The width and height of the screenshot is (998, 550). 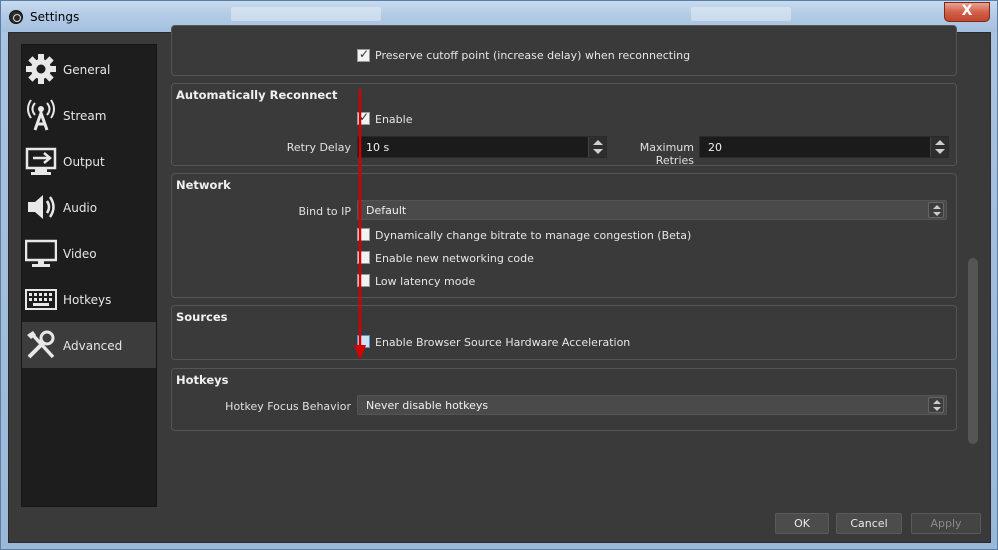 What do you see at coordinates (652, 405) in the screenshot?
I see `hotkey-focus-select: Never disable hotkeys` at bounding box center [652, 405].